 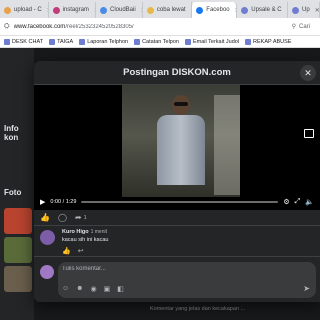 I want to click on tab-label: Up, so click(x=306, y=10).